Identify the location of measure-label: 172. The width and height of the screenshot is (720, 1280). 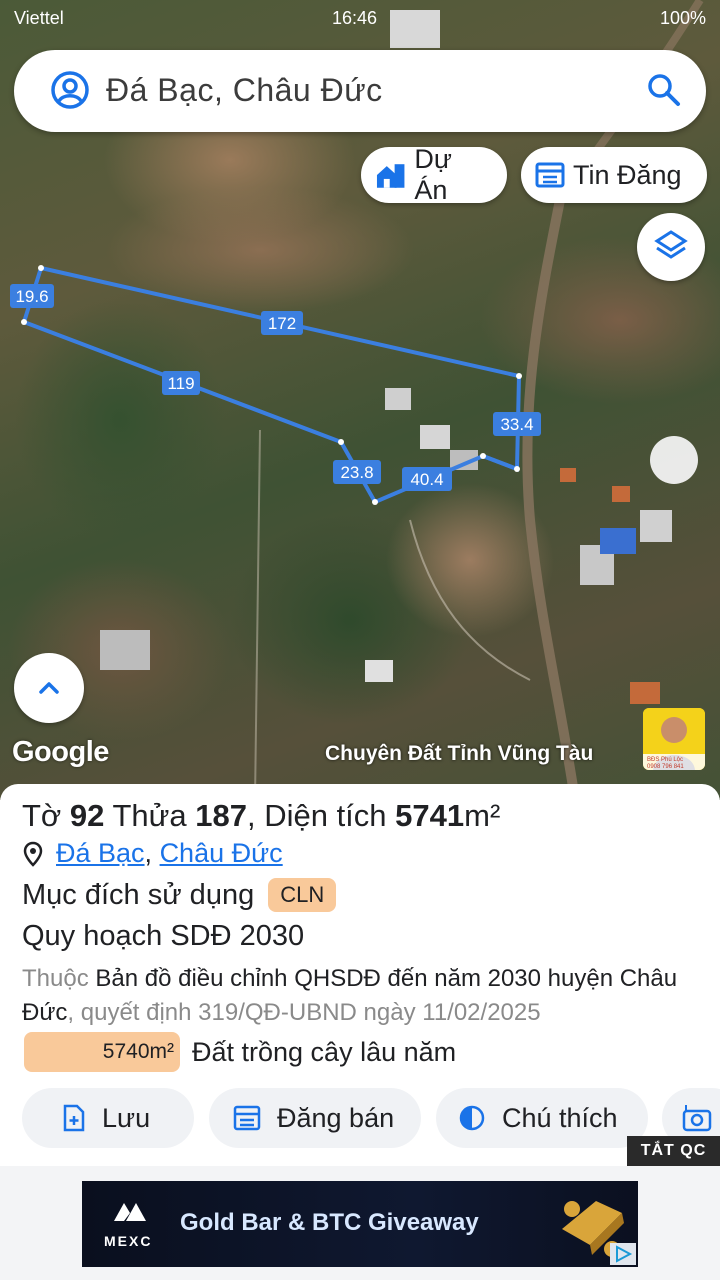
(282, 323).